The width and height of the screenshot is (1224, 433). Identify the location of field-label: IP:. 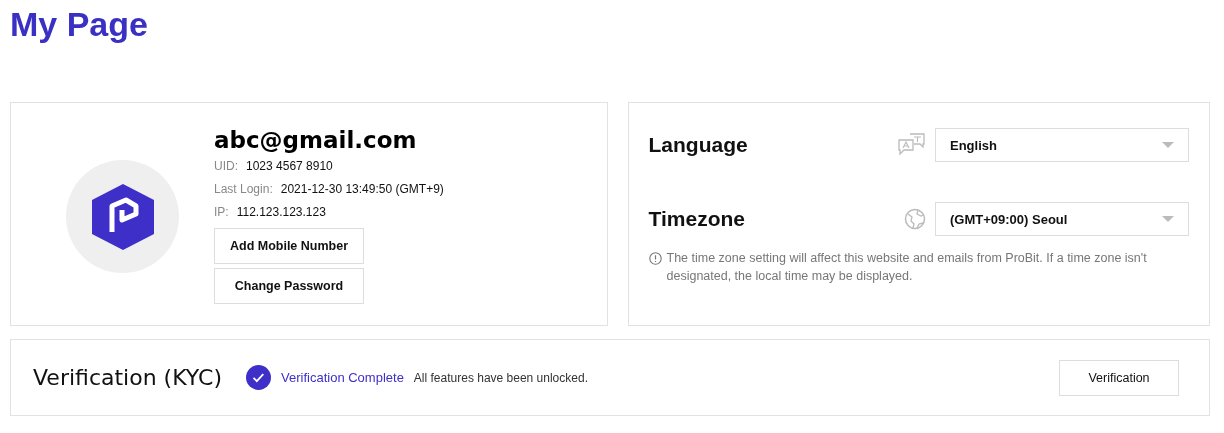
(221, 213).